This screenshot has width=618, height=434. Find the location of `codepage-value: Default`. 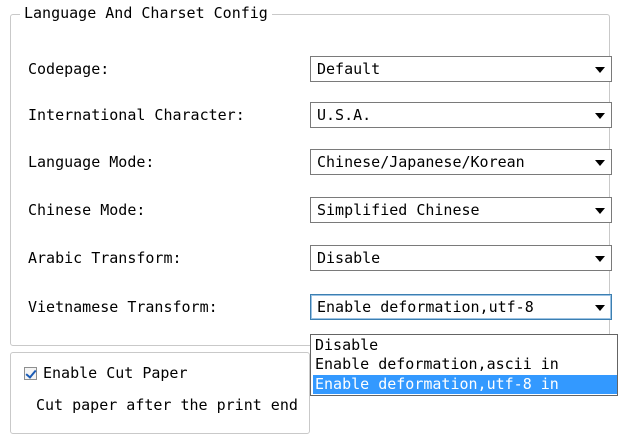

codepage-value: Default is located at coordinates (349, 69).